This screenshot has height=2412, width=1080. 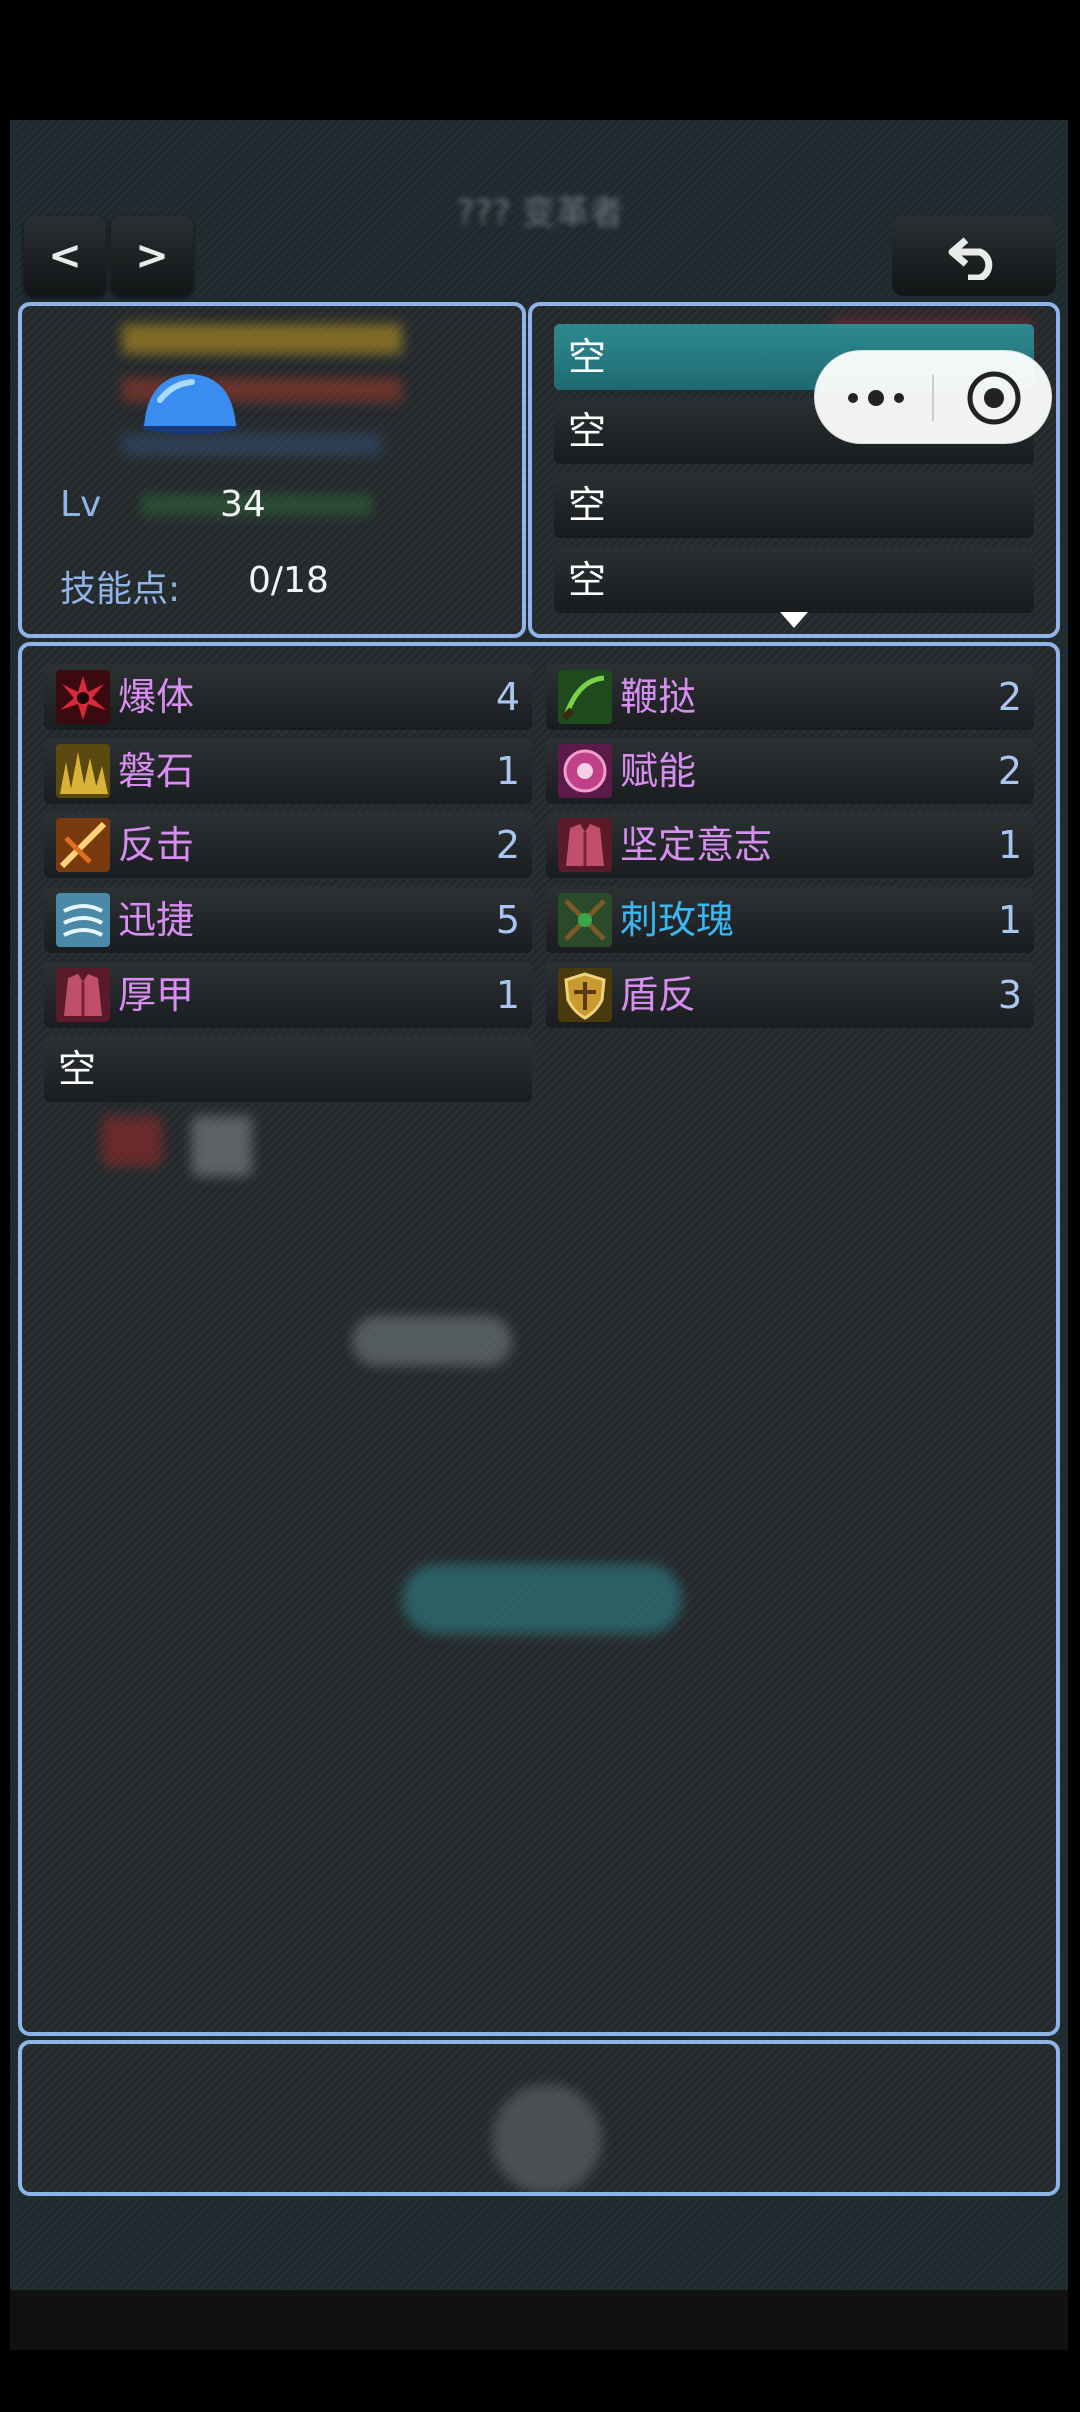 I want to click on miniprogram-capsule, so click(x=933, y=397).